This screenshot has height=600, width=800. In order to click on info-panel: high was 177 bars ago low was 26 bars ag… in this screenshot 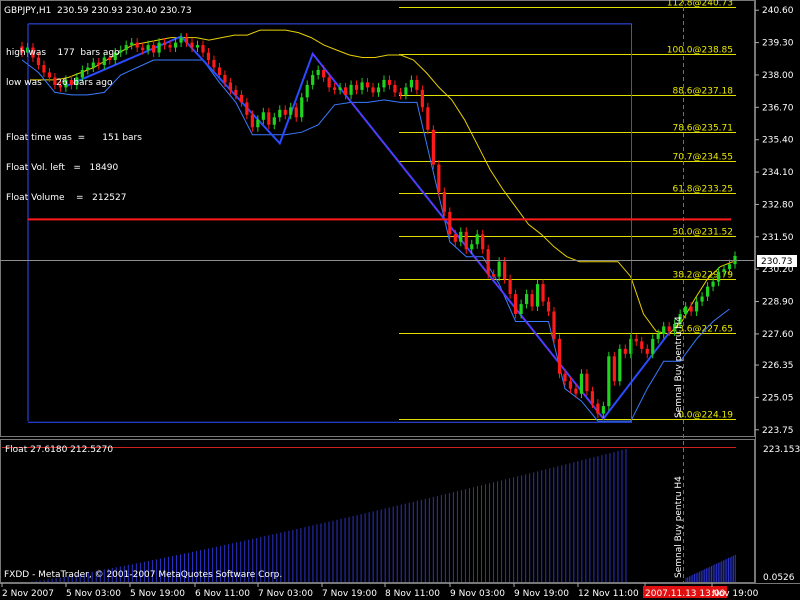, I will do `click(74, 120)`.